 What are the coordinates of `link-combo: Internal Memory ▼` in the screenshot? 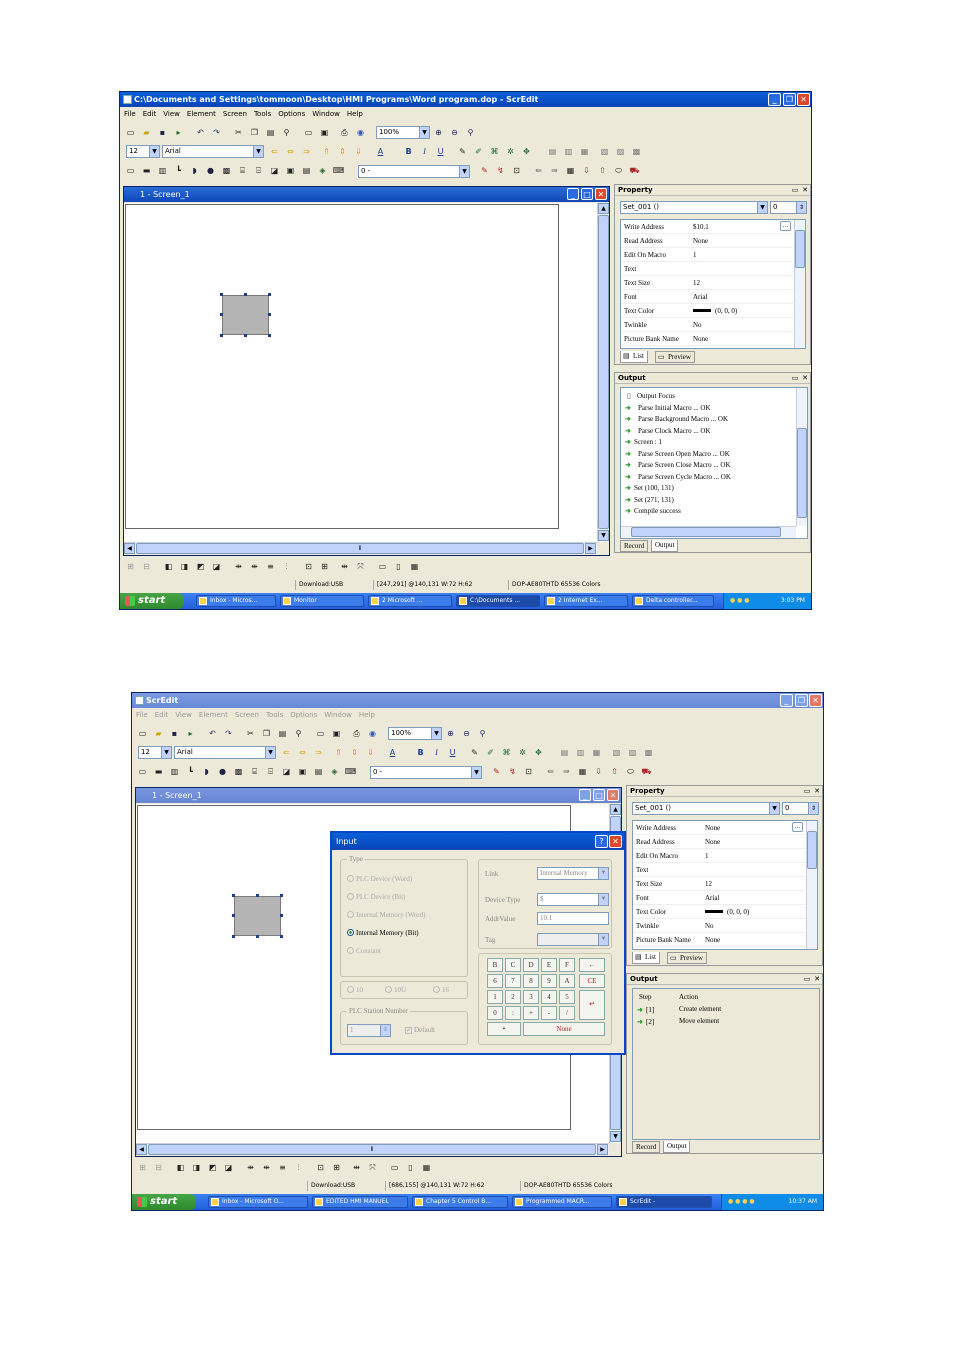 It's located at (573, 873).